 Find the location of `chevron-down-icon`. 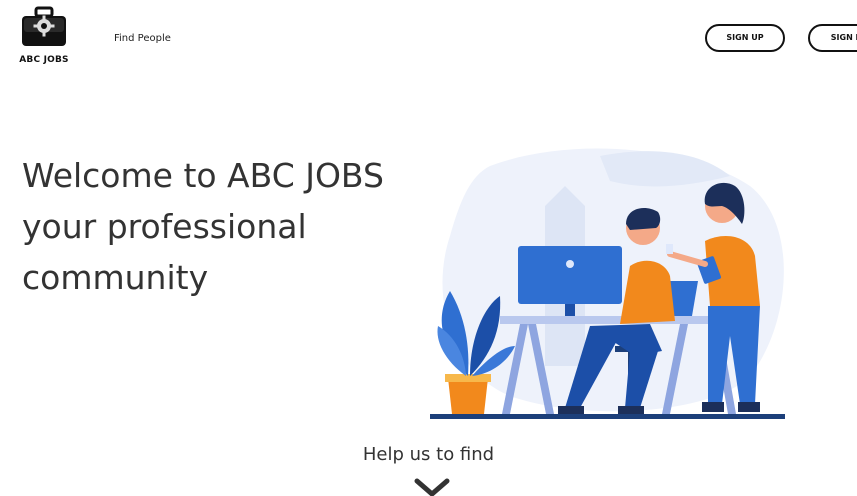

chevron-down-icon is located at coordinates (432, 487).